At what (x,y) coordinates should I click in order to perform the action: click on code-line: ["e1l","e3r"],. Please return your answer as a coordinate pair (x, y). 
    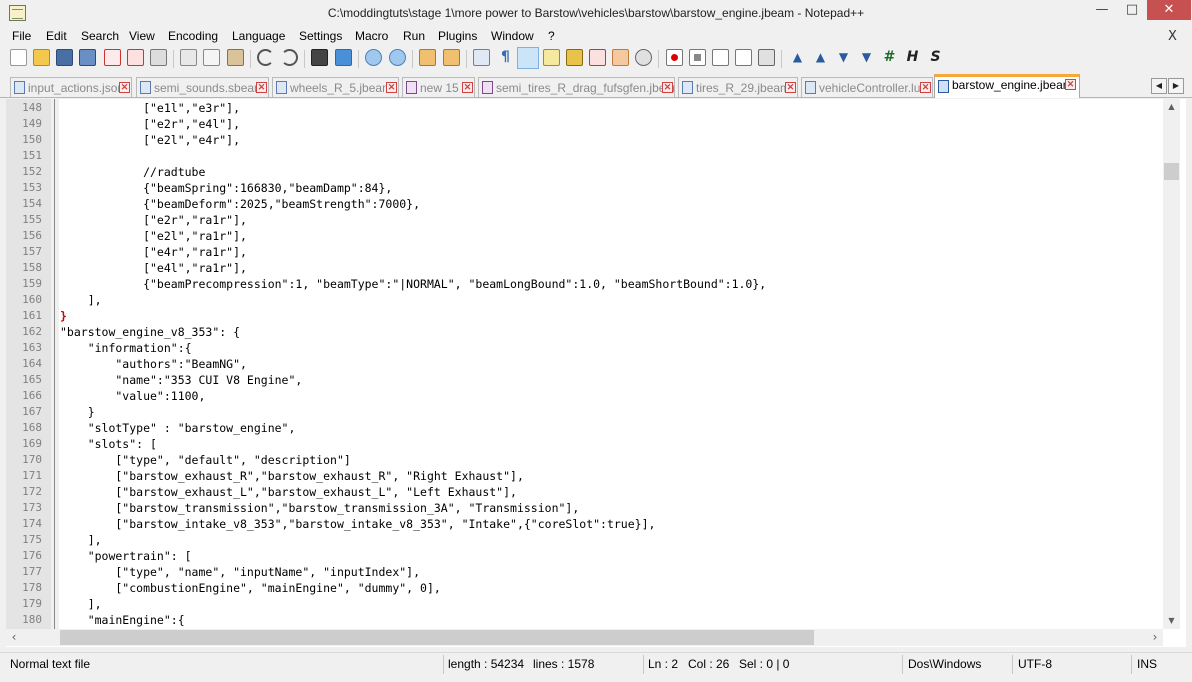
    Looking at the image, I should click on (150, 108).